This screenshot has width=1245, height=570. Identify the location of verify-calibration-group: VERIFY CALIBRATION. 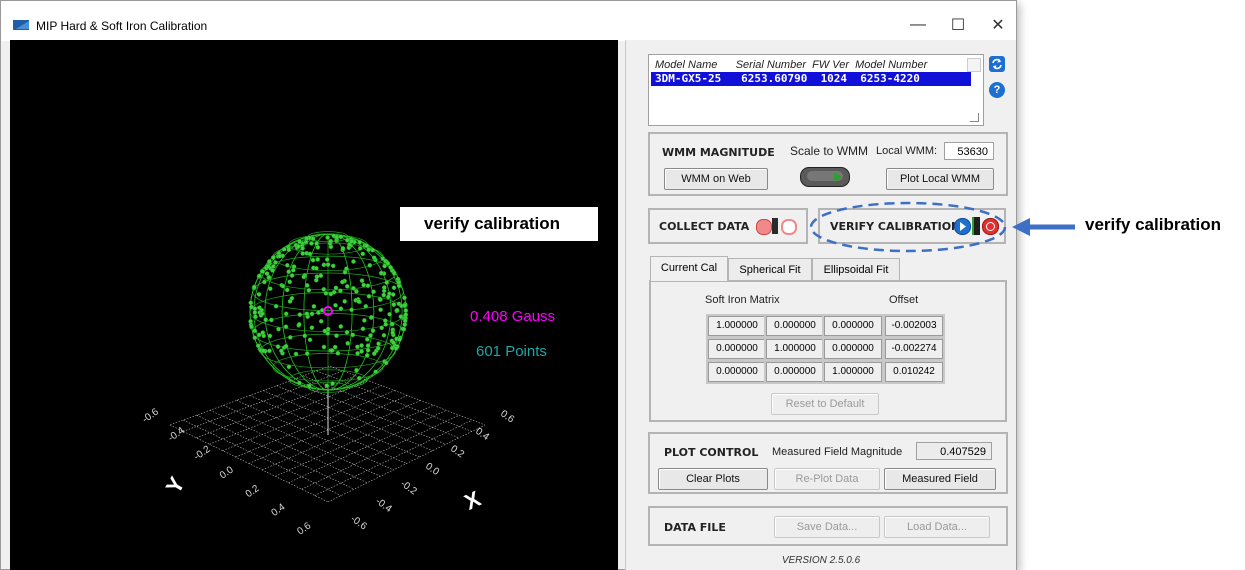
(912, 226).